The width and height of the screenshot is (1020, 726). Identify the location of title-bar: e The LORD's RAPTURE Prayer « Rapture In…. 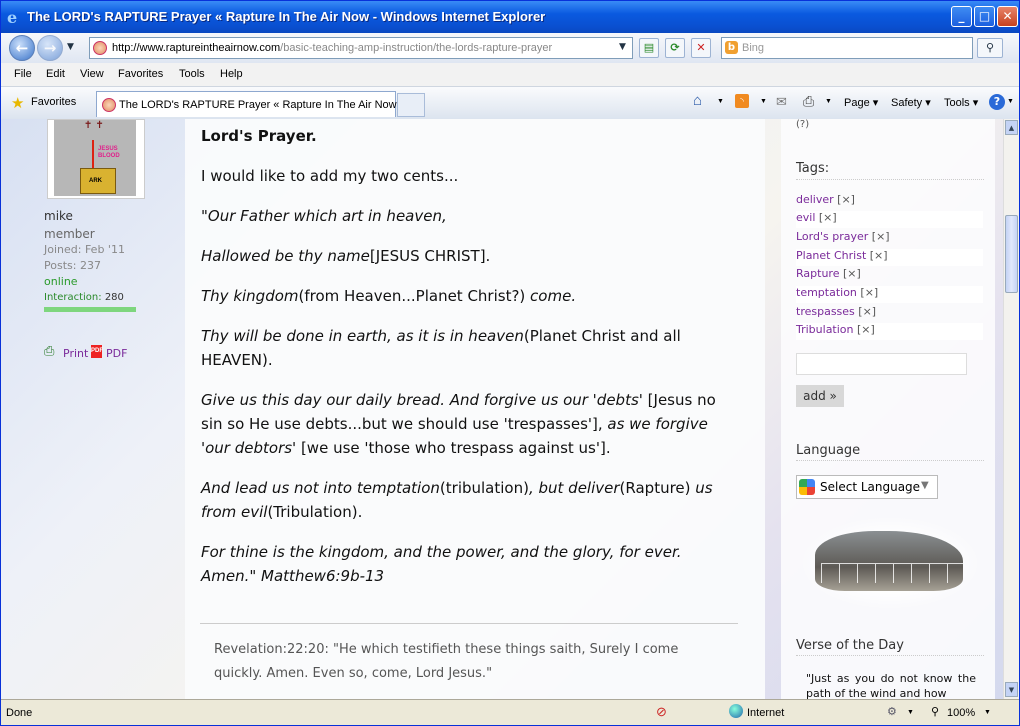
(510, 17).